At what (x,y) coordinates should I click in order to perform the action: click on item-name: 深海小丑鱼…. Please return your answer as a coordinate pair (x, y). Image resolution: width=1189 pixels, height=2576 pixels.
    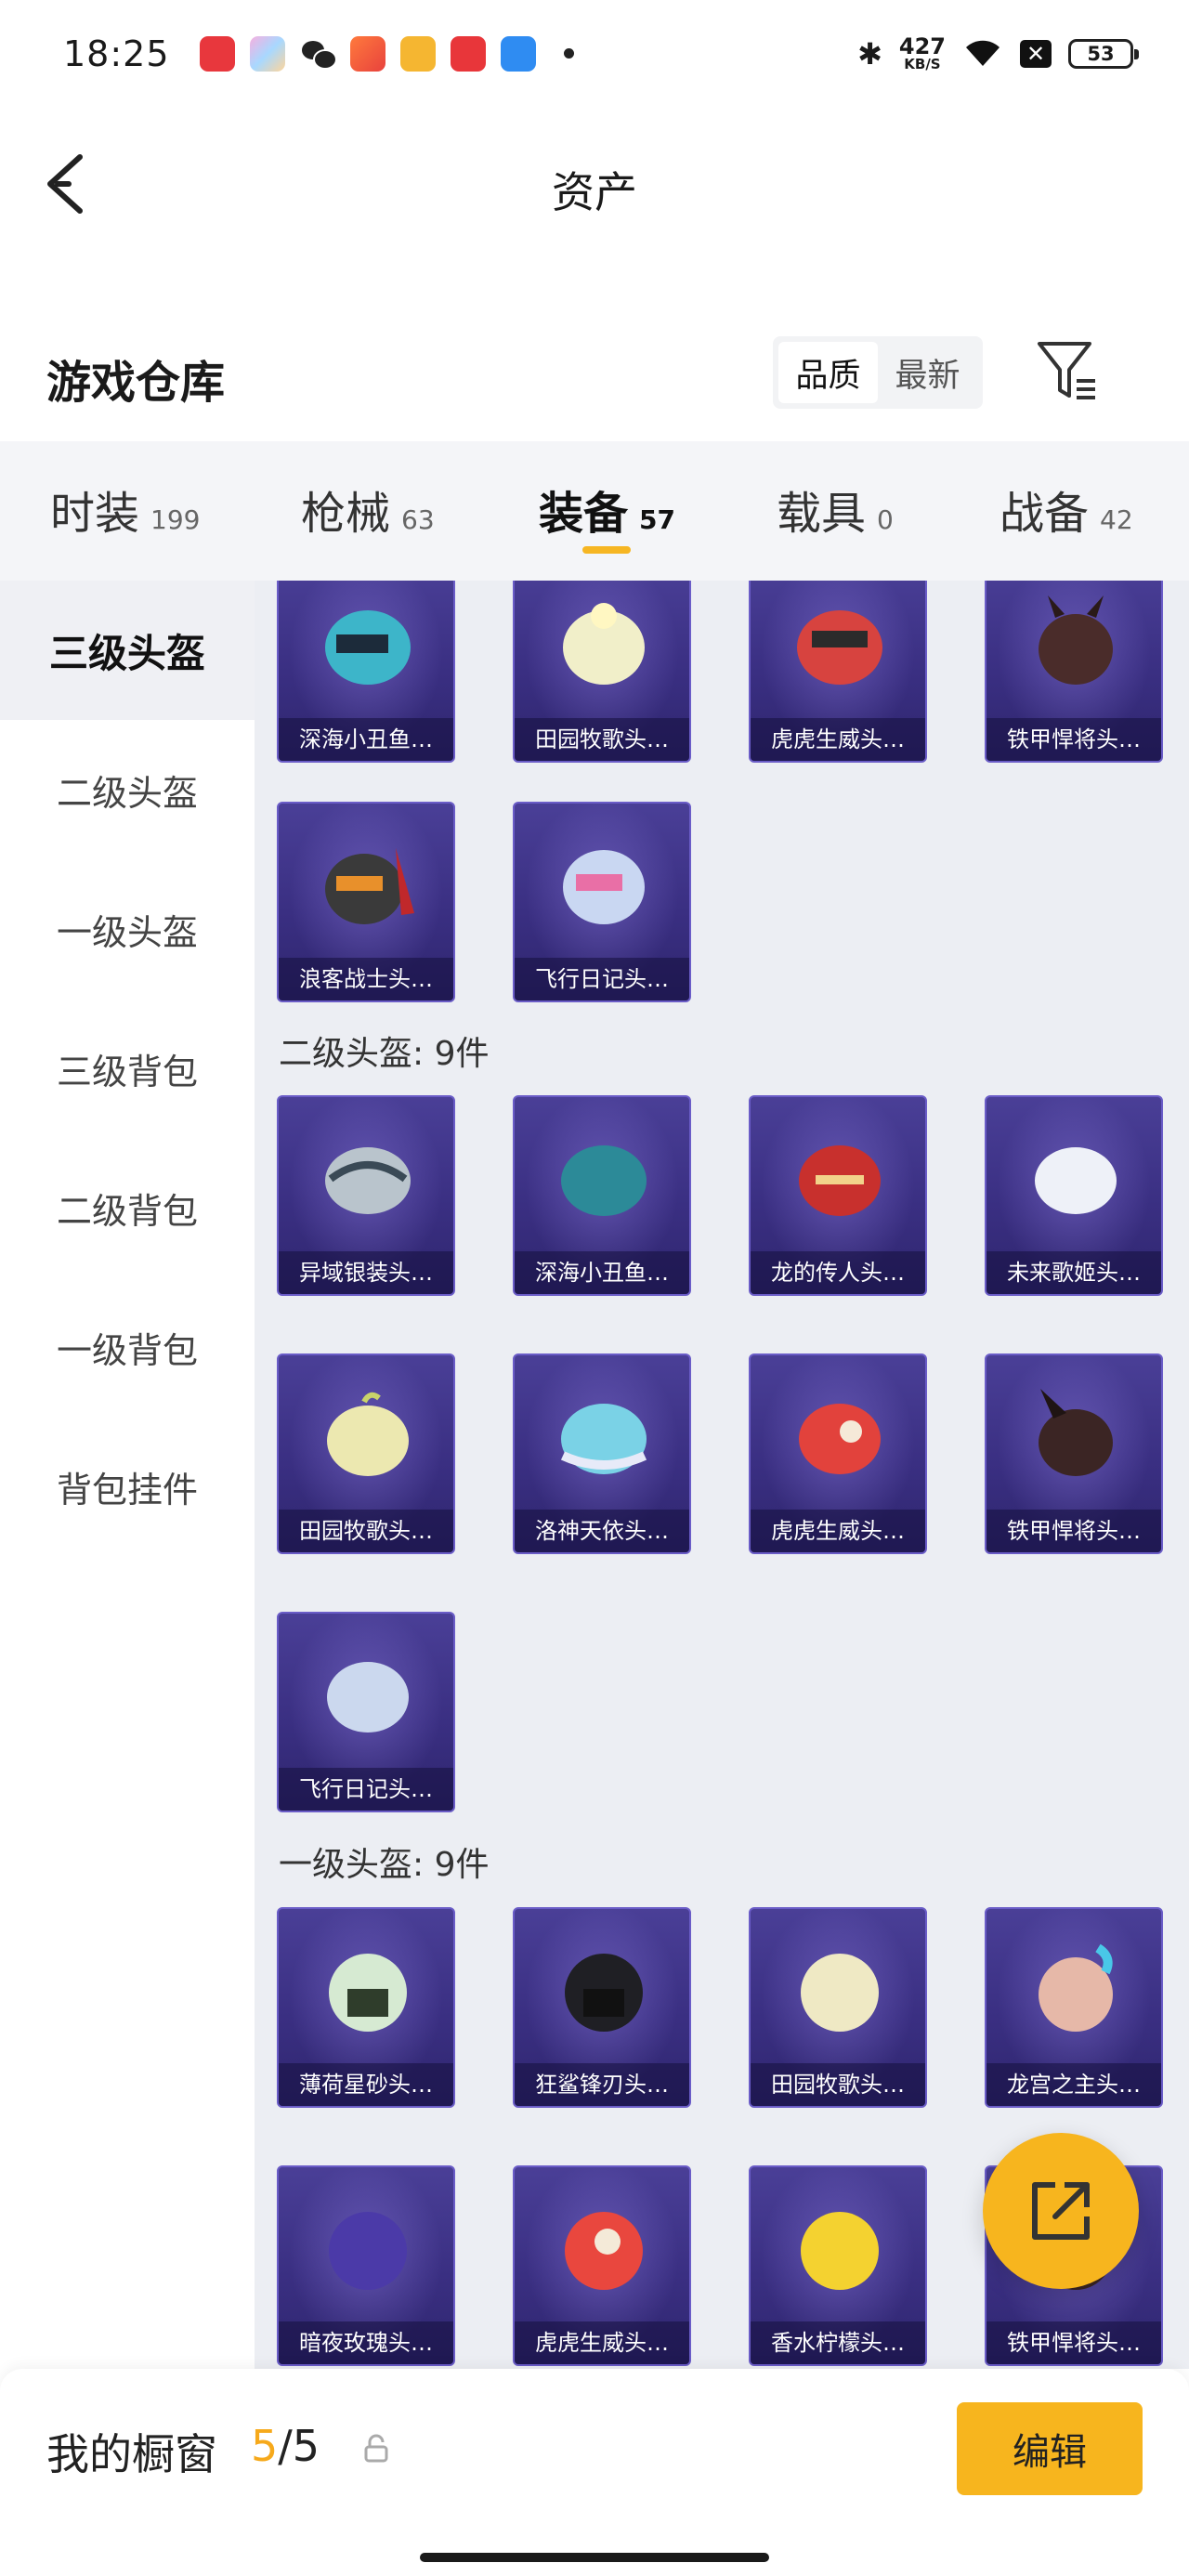
    Looking at the image, I should click on (602, 1272).